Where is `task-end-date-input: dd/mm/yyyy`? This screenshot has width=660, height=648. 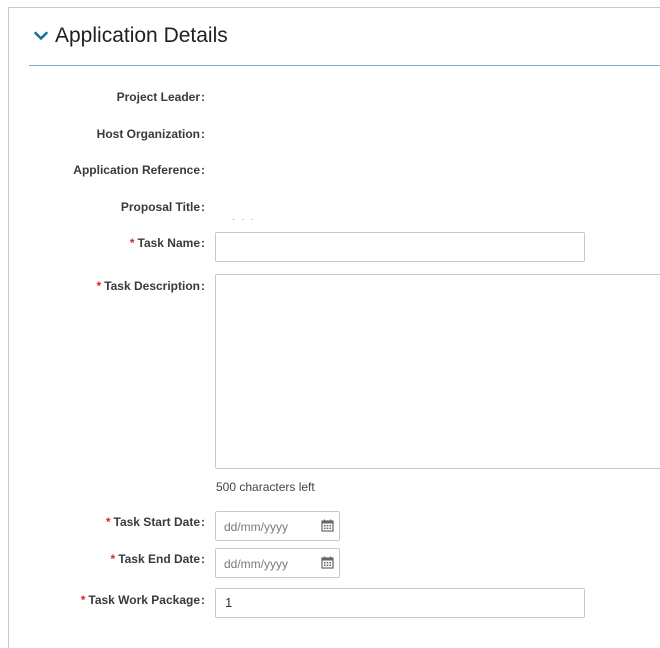 task-end-date-input: dd/mm/yyyy is located at coordinates (277, 563).